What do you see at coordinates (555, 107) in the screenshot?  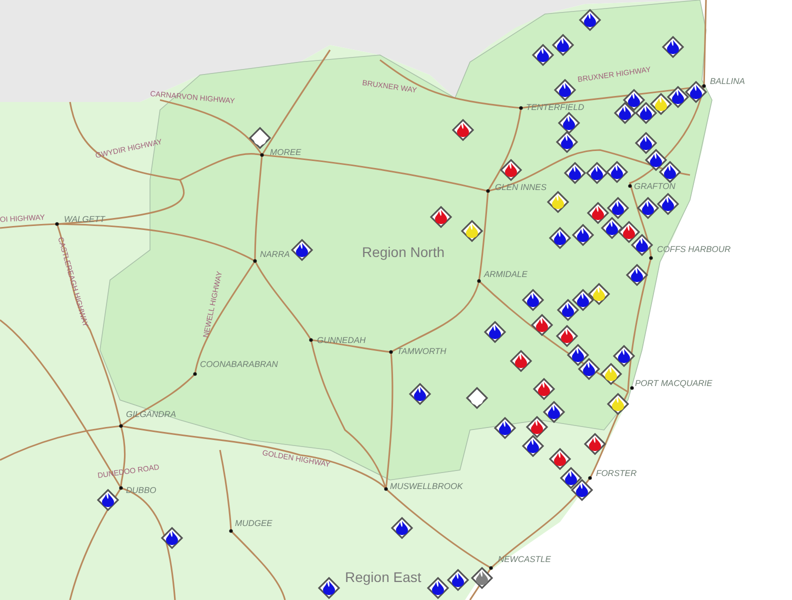 I see `town-label: TENTERFIELD` at bounding box center [555, 107].